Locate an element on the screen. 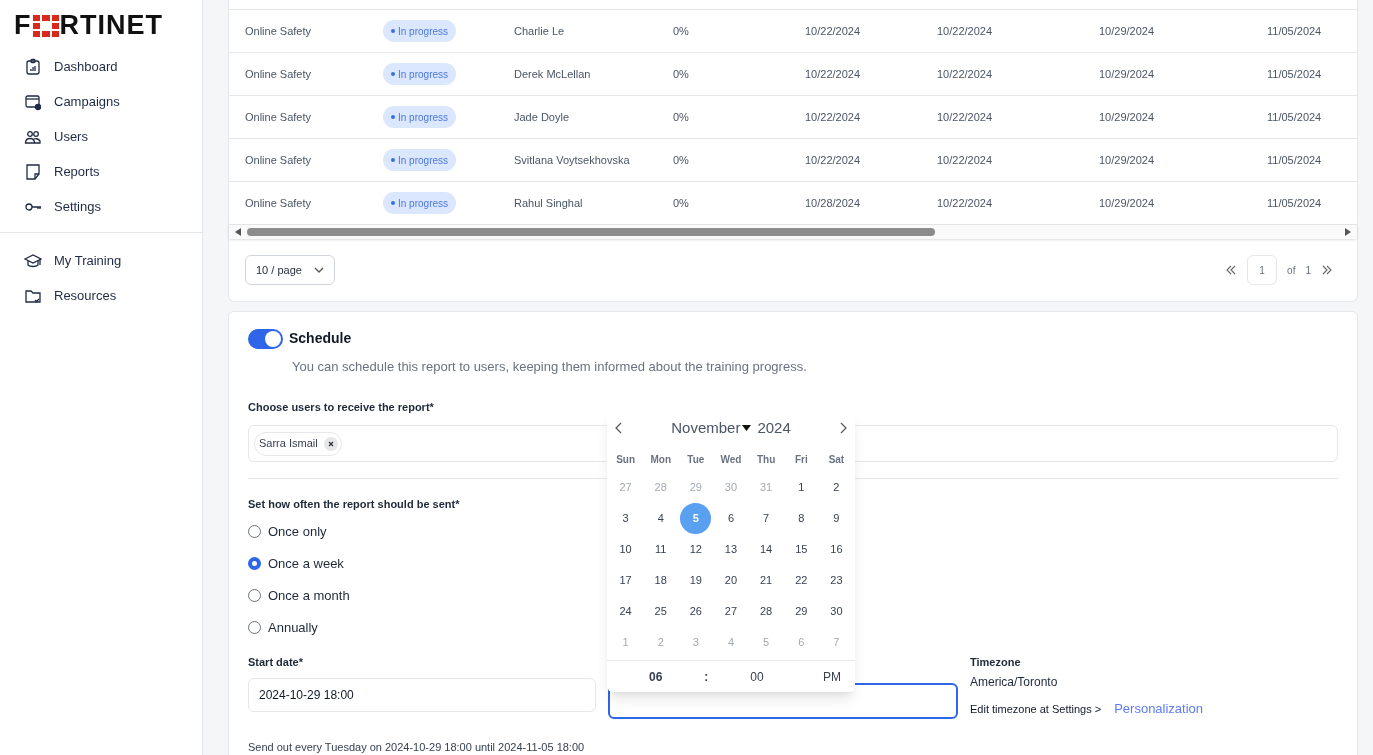  caret-icon is located at coordinates (747, 428).